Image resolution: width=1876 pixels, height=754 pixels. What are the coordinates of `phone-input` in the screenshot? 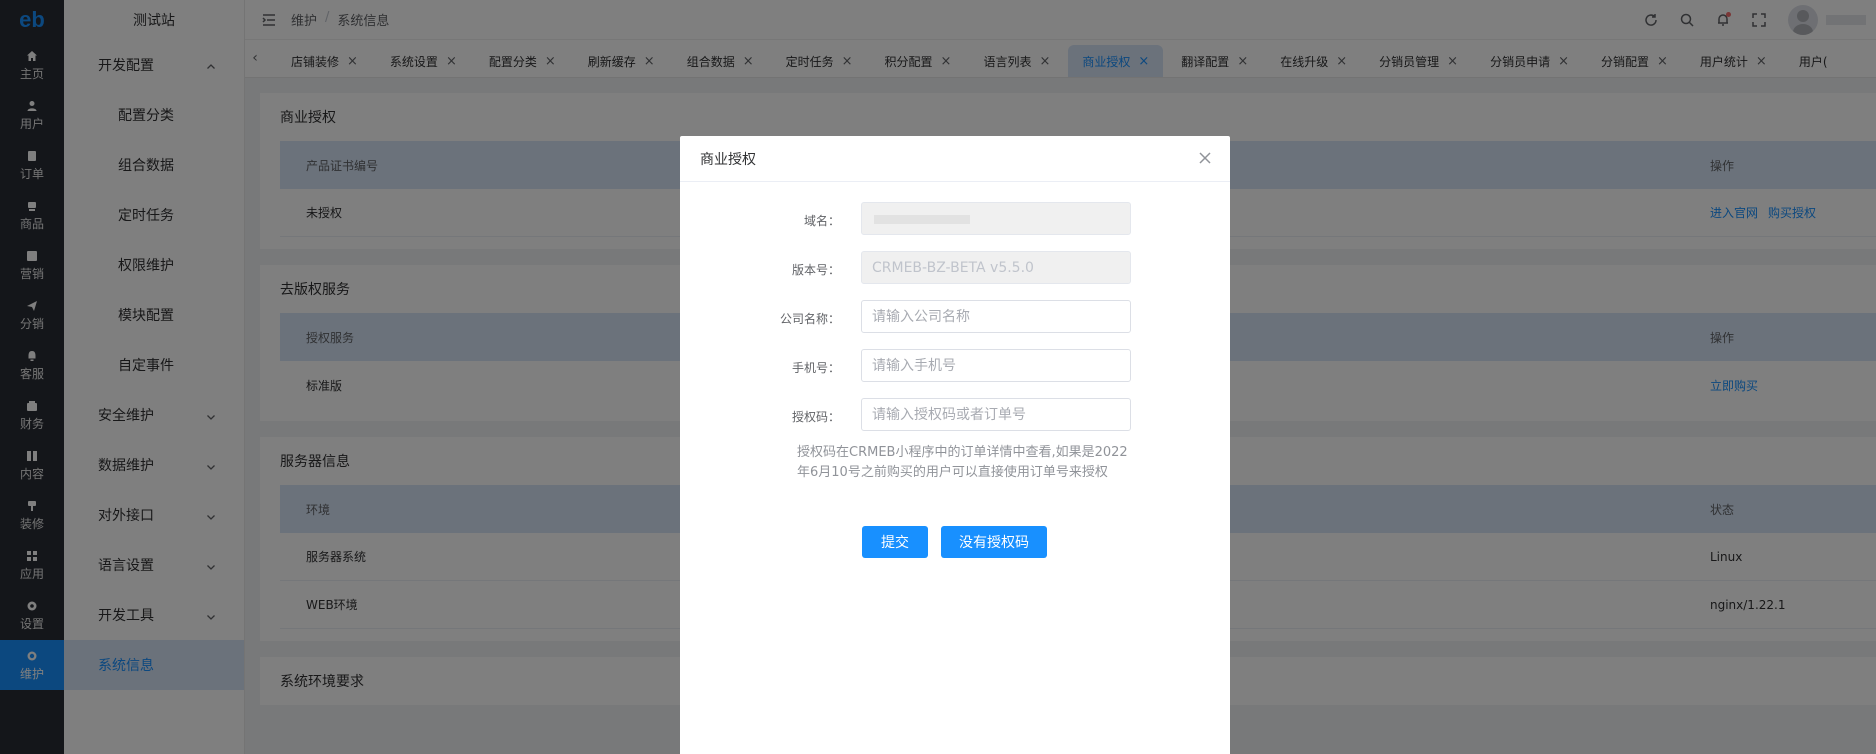 It's located at (996, 365).